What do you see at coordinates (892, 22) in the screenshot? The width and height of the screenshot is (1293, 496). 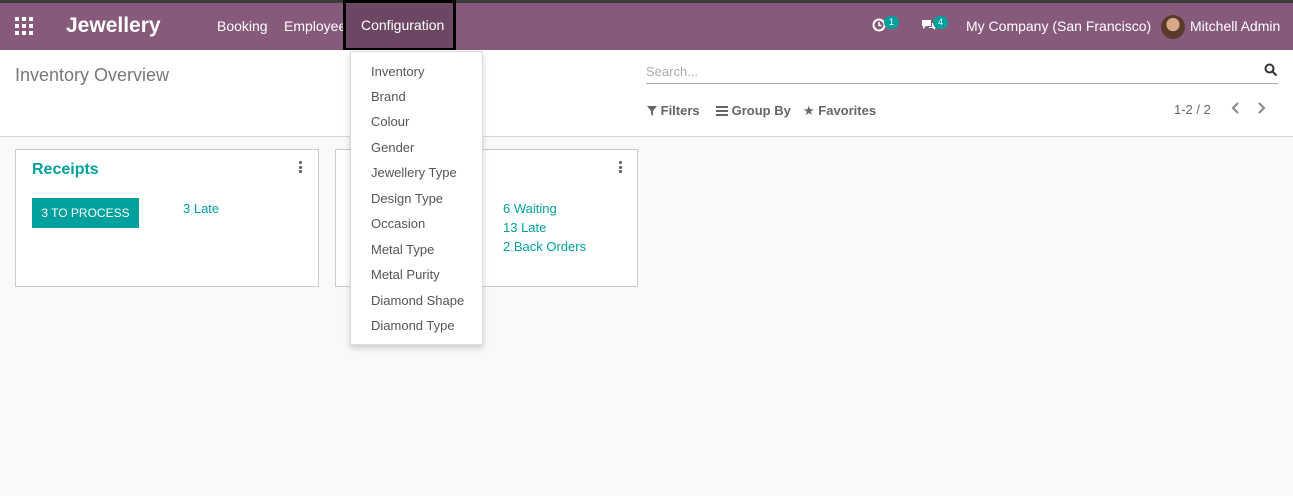 I see `activity-badge: 1` at bounding box center [892, 22].